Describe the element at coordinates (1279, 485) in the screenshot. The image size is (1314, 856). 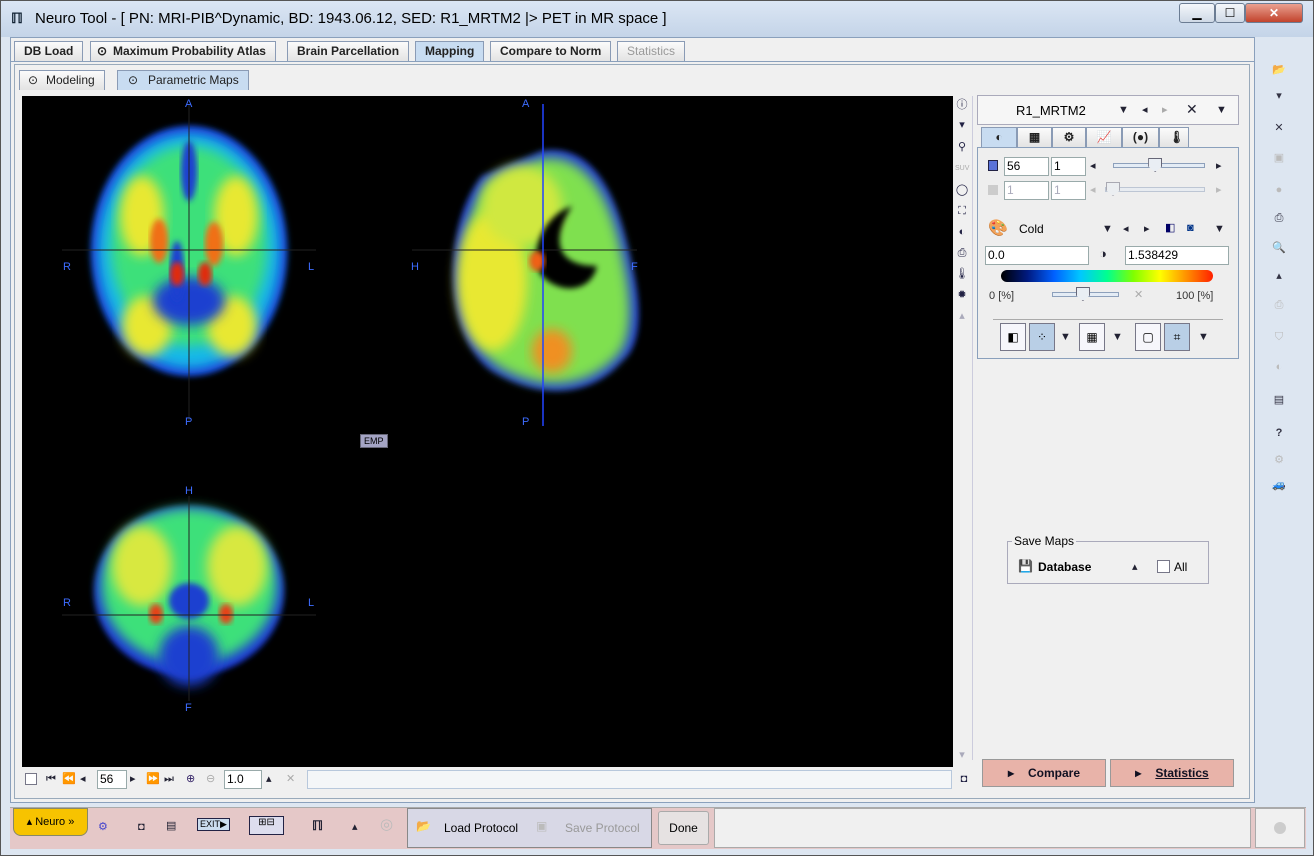
I see `car-icon: 🚙` at that location.